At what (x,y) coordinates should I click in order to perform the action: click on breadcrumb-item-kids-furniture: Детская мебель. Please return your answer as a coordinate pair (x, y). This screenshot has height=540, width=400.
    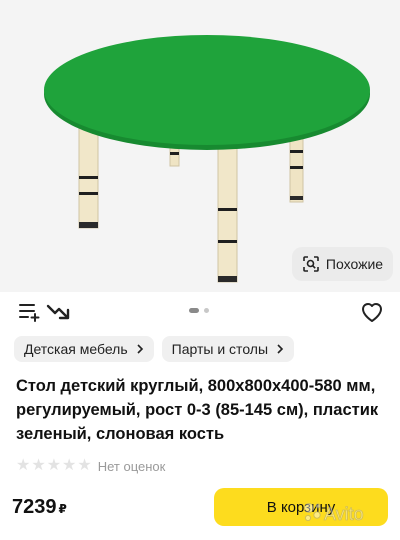
    Looking at the image, I should click on (84, 349).